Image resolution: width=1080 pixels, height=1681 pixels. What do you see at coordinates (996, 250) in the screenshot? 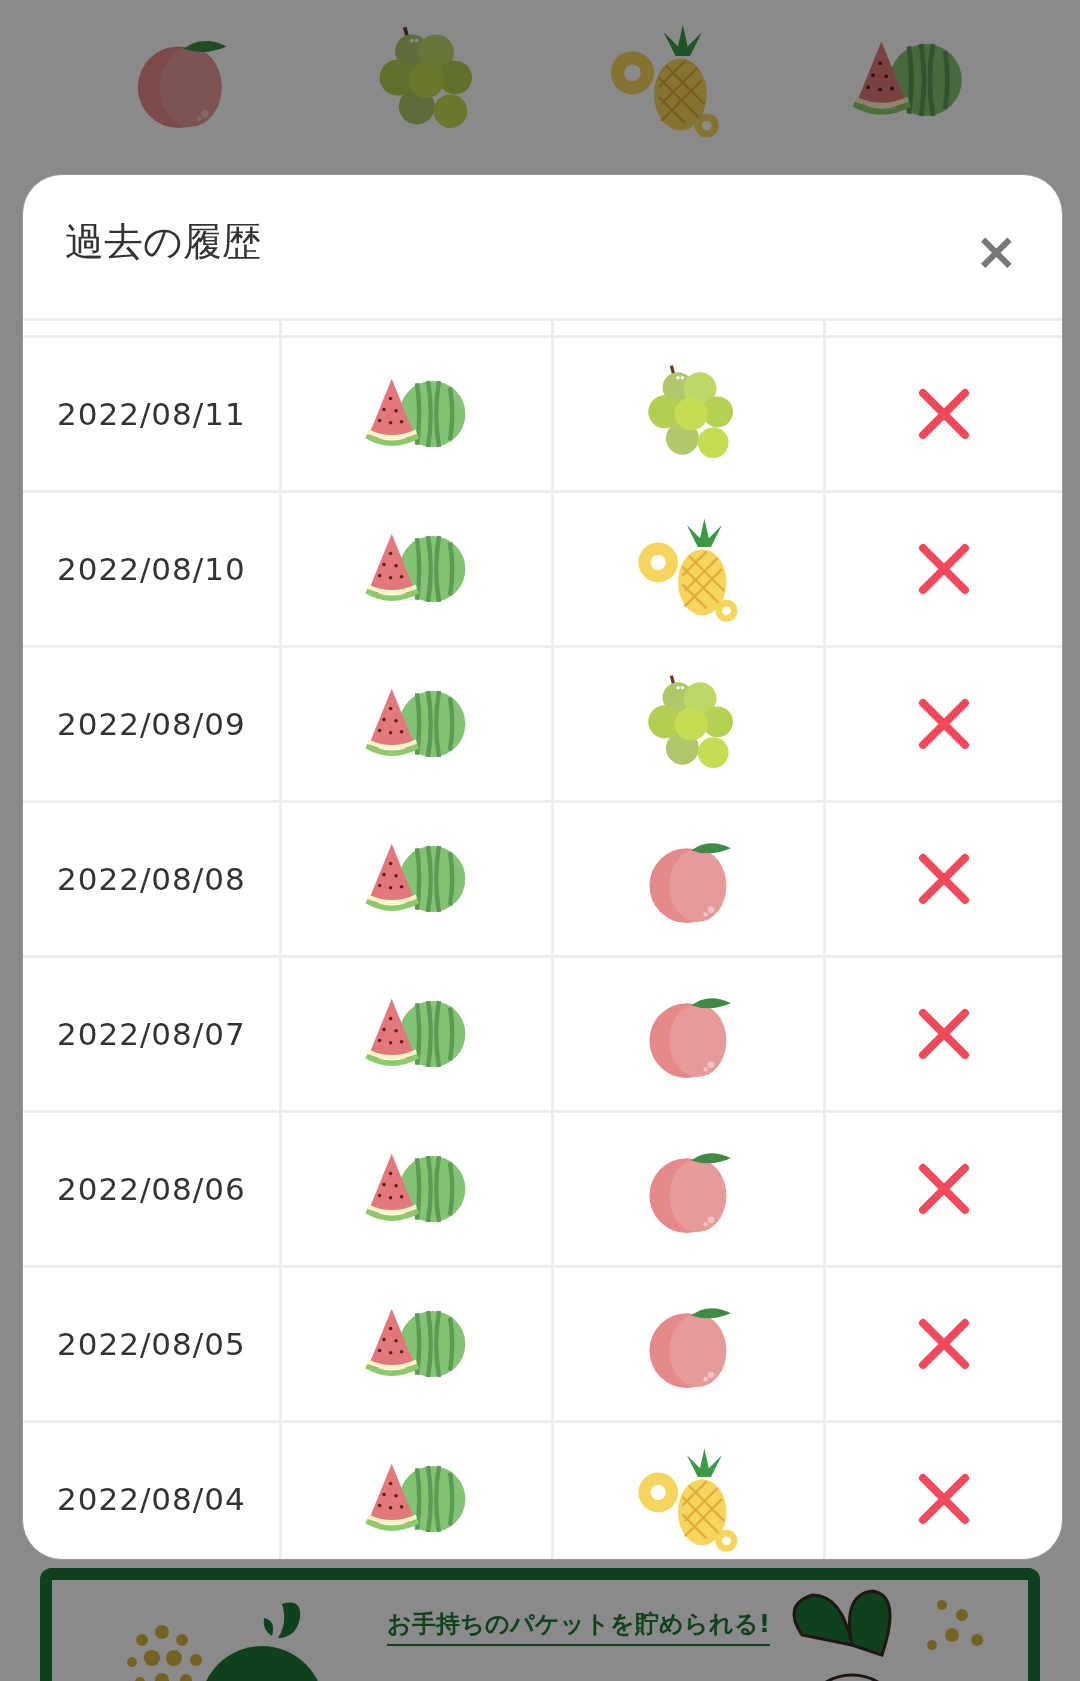
I see `close-button: ×` at bounding box center [996, 250].